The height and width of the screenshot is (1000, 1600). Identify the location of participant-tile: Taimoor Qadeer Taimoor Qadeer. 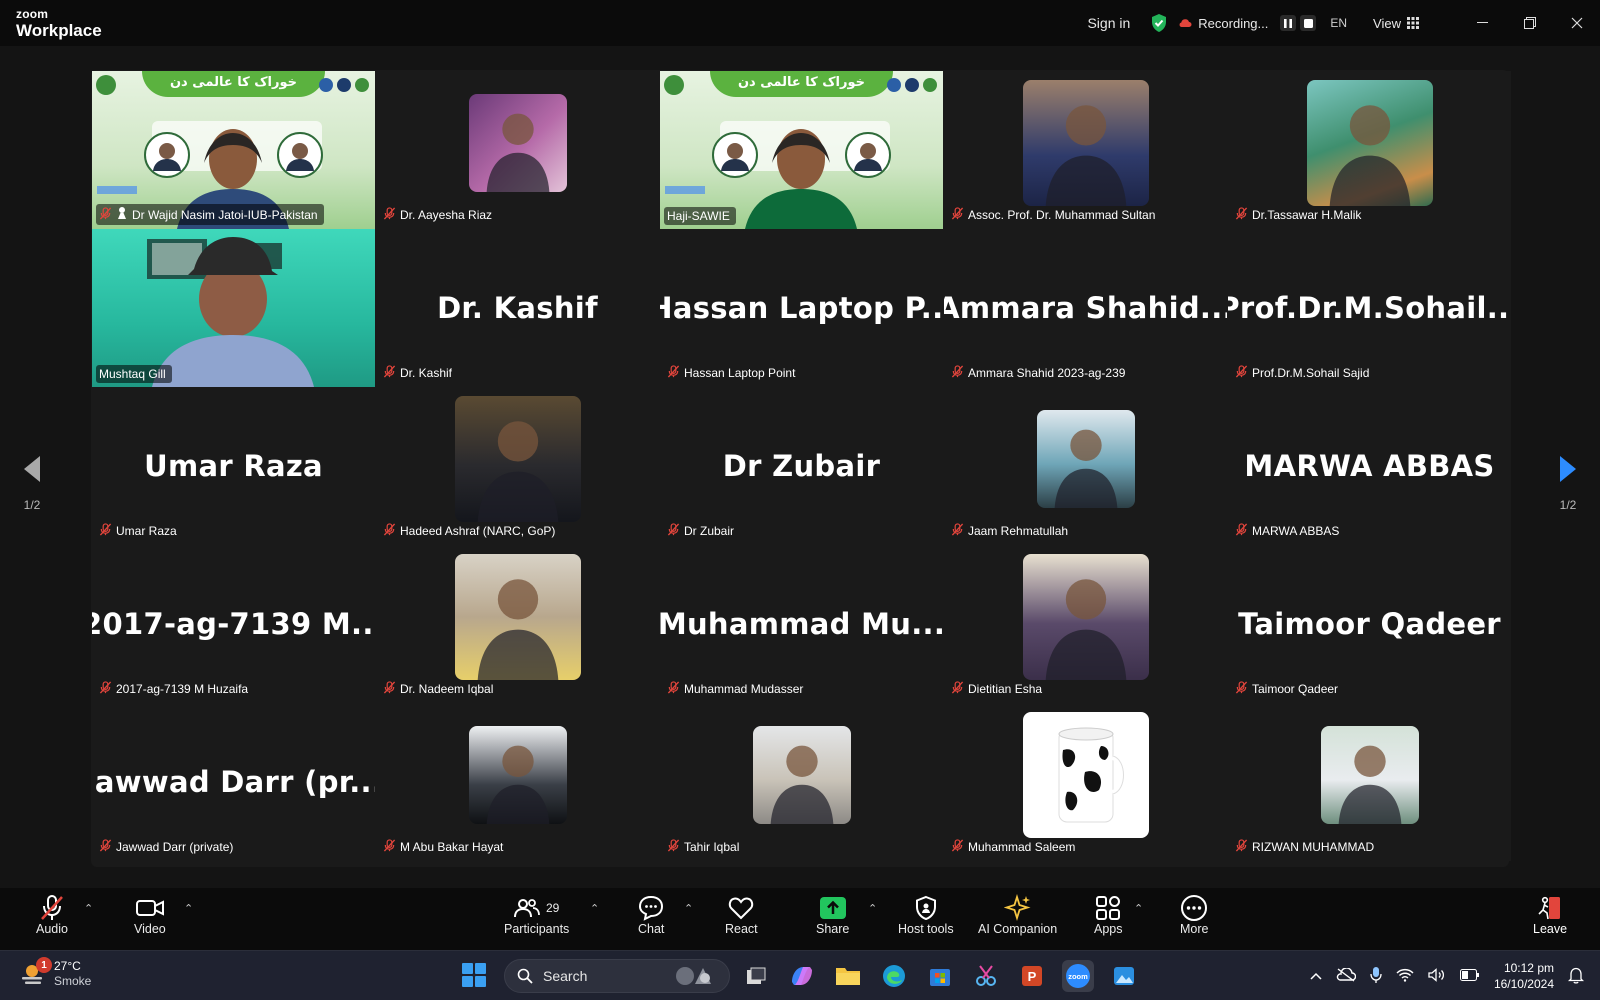
(1369, 624).